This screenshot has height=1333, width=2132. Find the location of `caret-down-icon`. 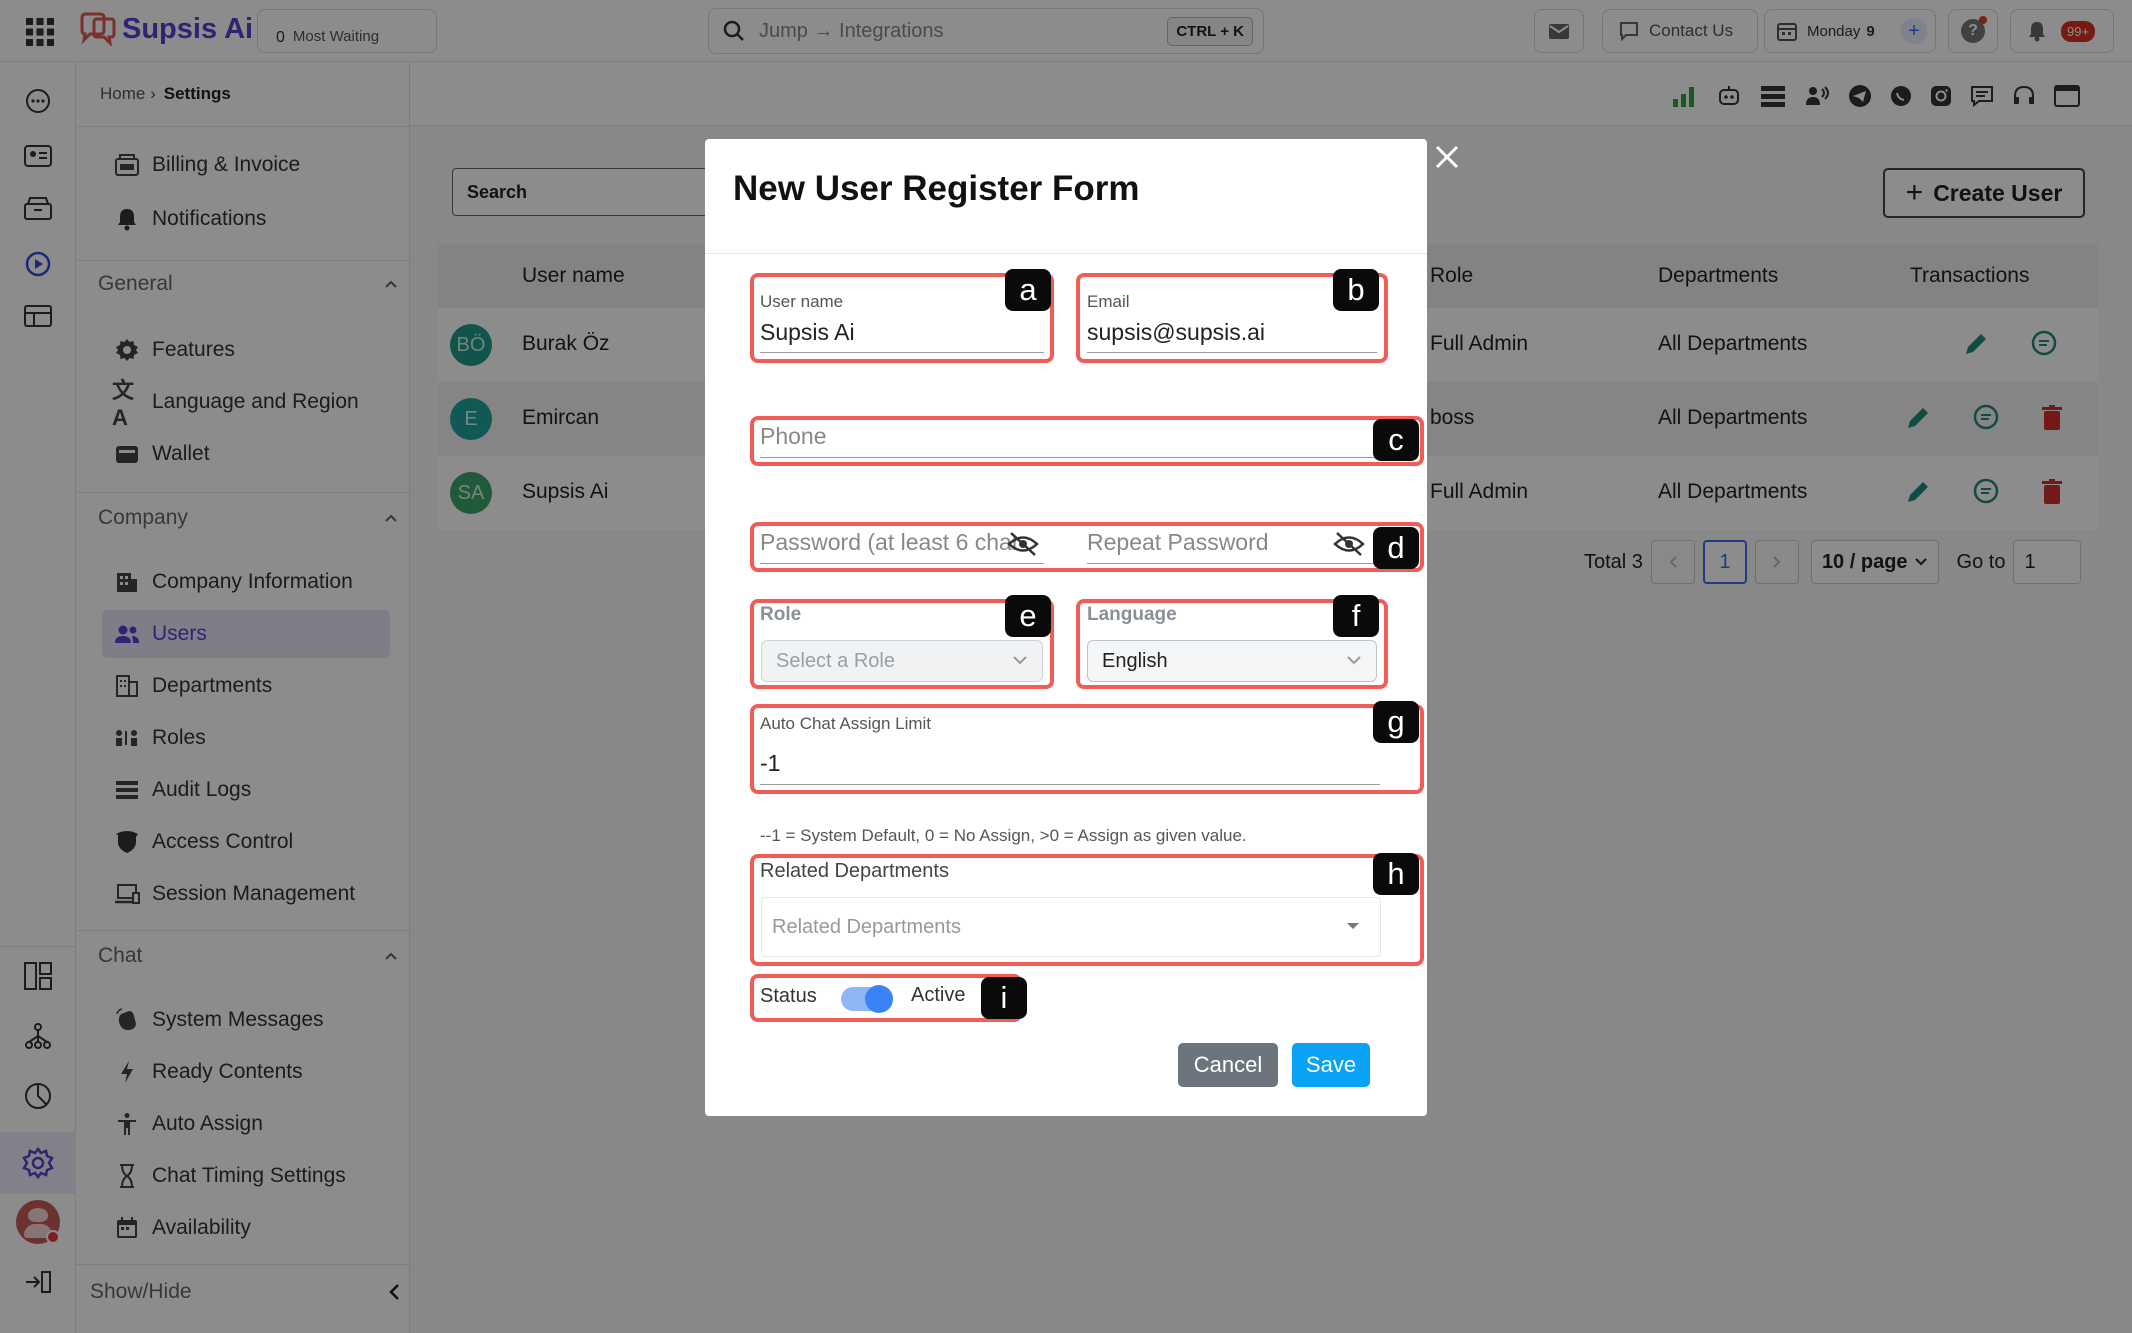

caret-down-icon is located at coordinates (1353, 926).